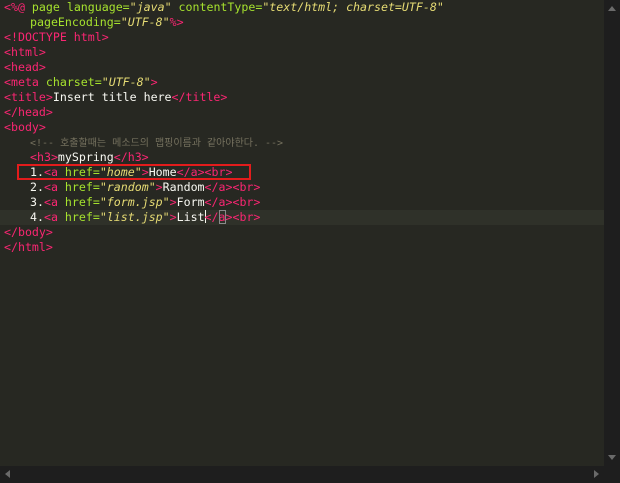 This screenshot has width=620, height=483. What do you see at coordinates (211, 217) in the screenshot?
I see `a-close-lt: </` at bounding box center [211, 217].